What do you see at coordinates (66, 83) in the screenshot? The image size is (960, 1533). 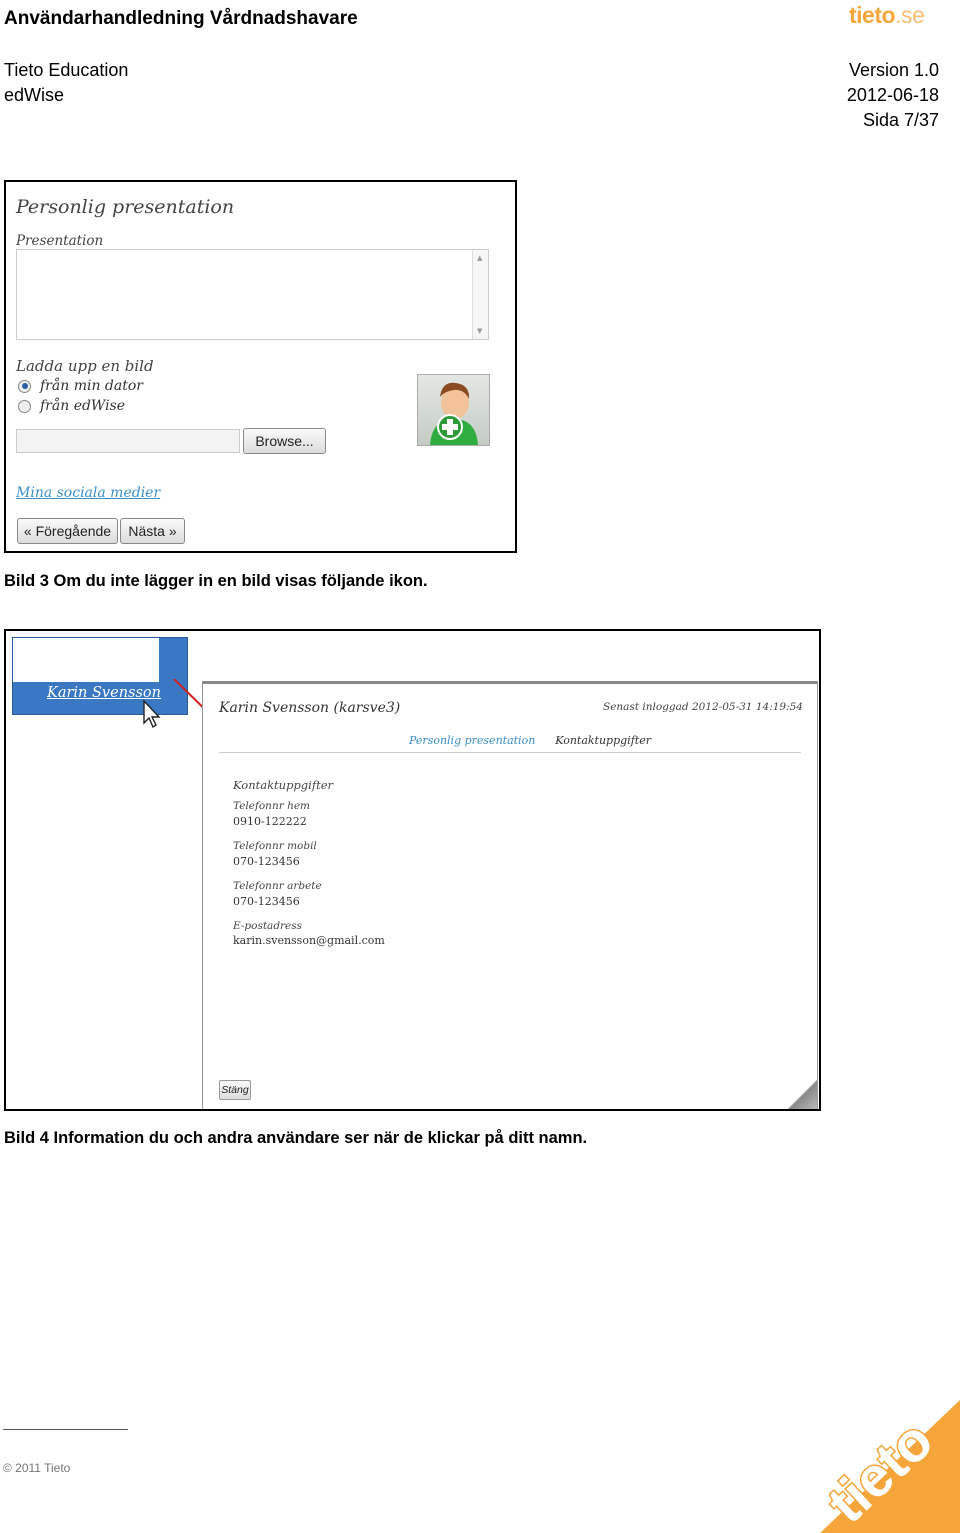 I see `header-meta-left: Tieto Education edWise` at bounding box center [66, 83].